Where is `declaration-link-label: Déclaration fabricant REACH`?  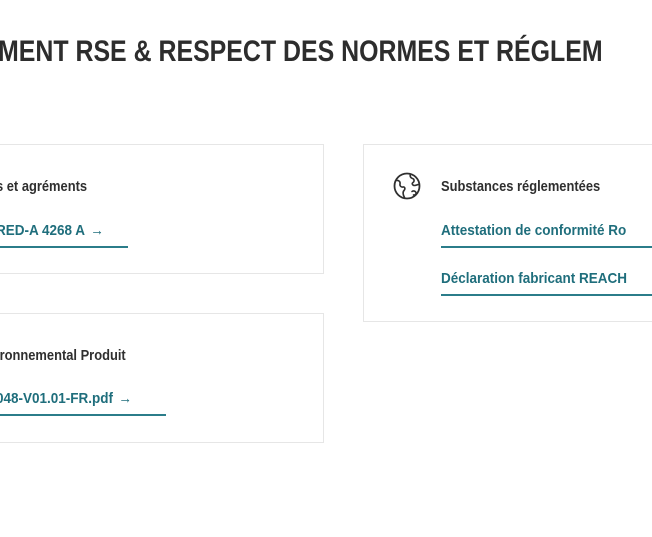 declaration-link-label: Déclaration fabricant REACH is located at coordinates (534, 278).